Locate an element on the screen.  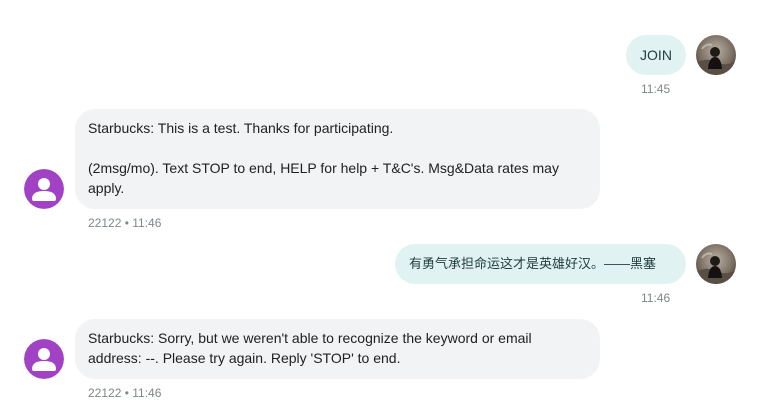
message-timestamp: 11:46 is located at coordinates (656, 298).